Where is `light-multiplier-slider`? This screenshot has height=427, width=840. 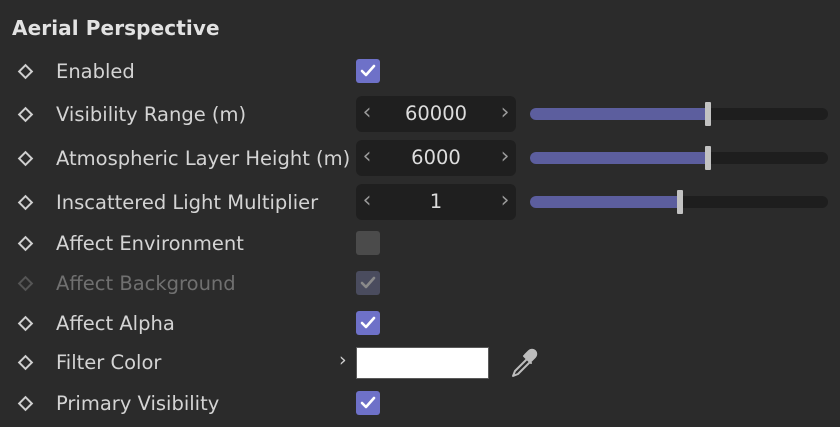 light-multiplier-slider is located at coordinates (679, 202).